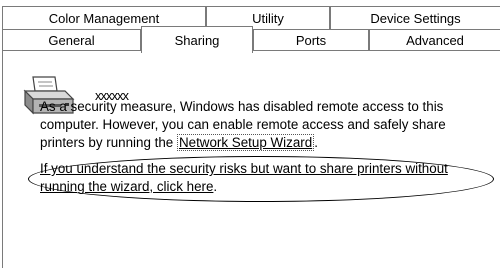 This screenshot has width=500, height=268. I want to click on tab-sharing: Sharing, so click(197, 39).